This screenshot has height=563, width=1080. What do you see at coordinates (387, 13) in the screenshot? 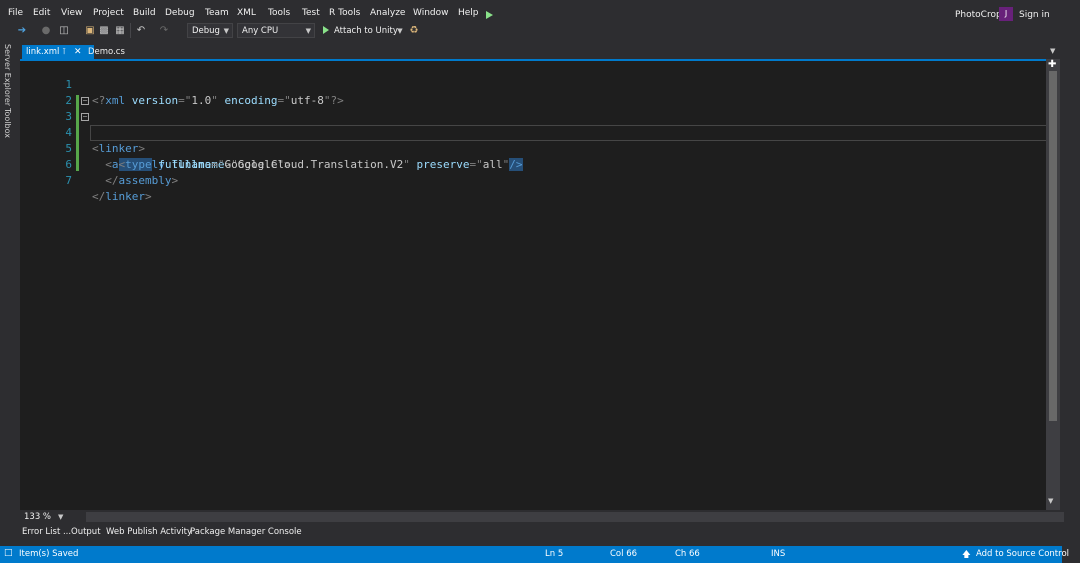
I see `menu-analyze: Analyze` at bounding box center [387, 13].